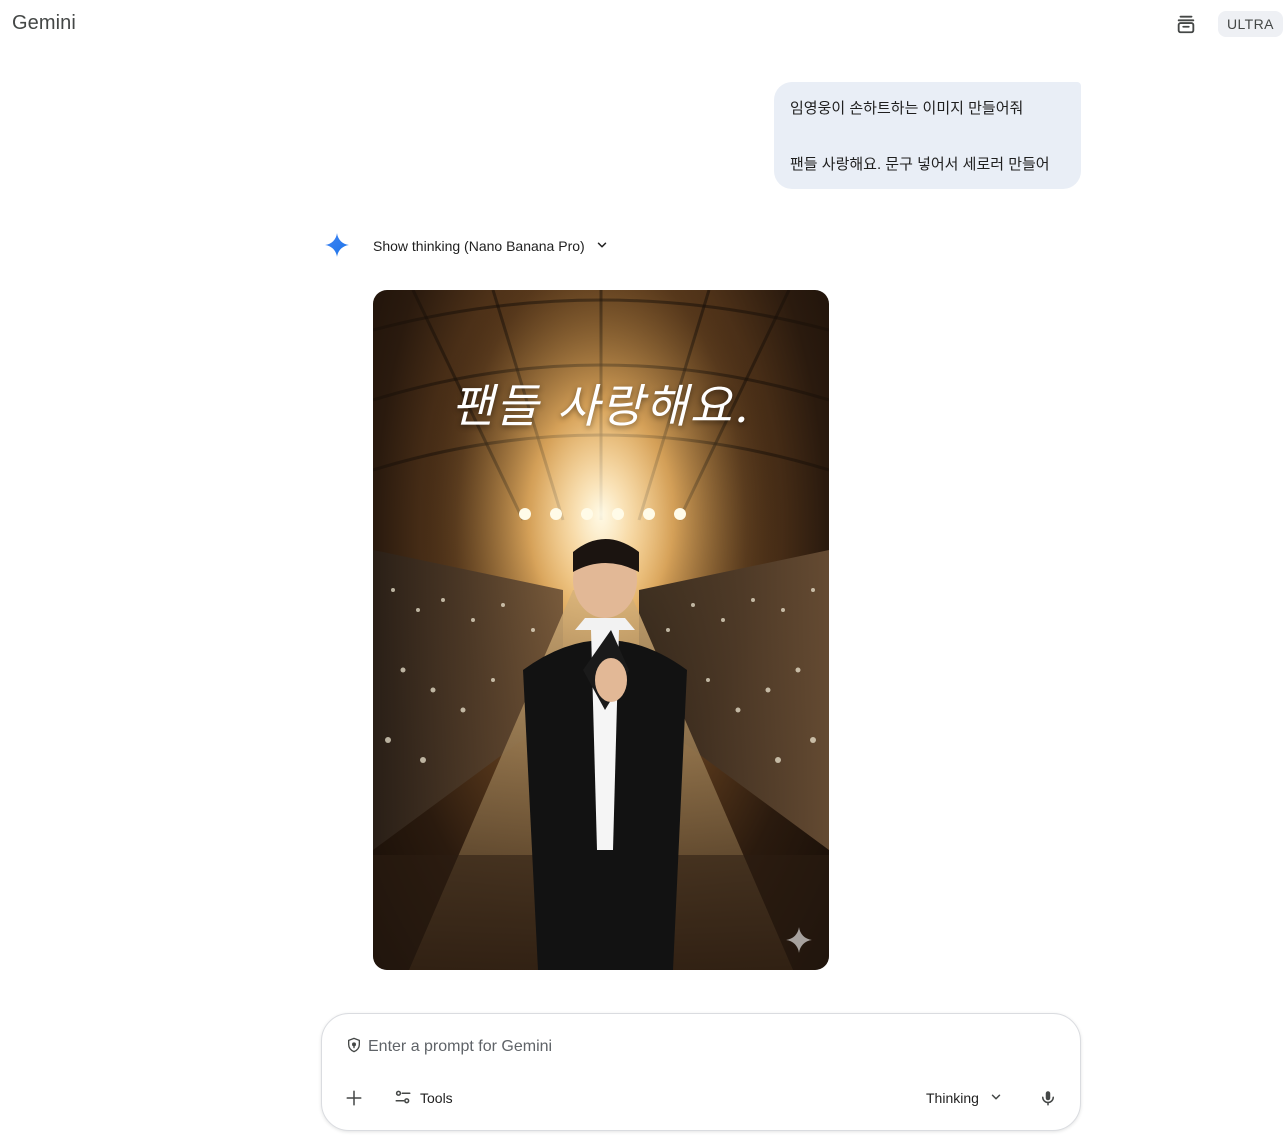 This screenshot has height=1139, width=1286. I want to click on plus-icon, so click(354, 1098).